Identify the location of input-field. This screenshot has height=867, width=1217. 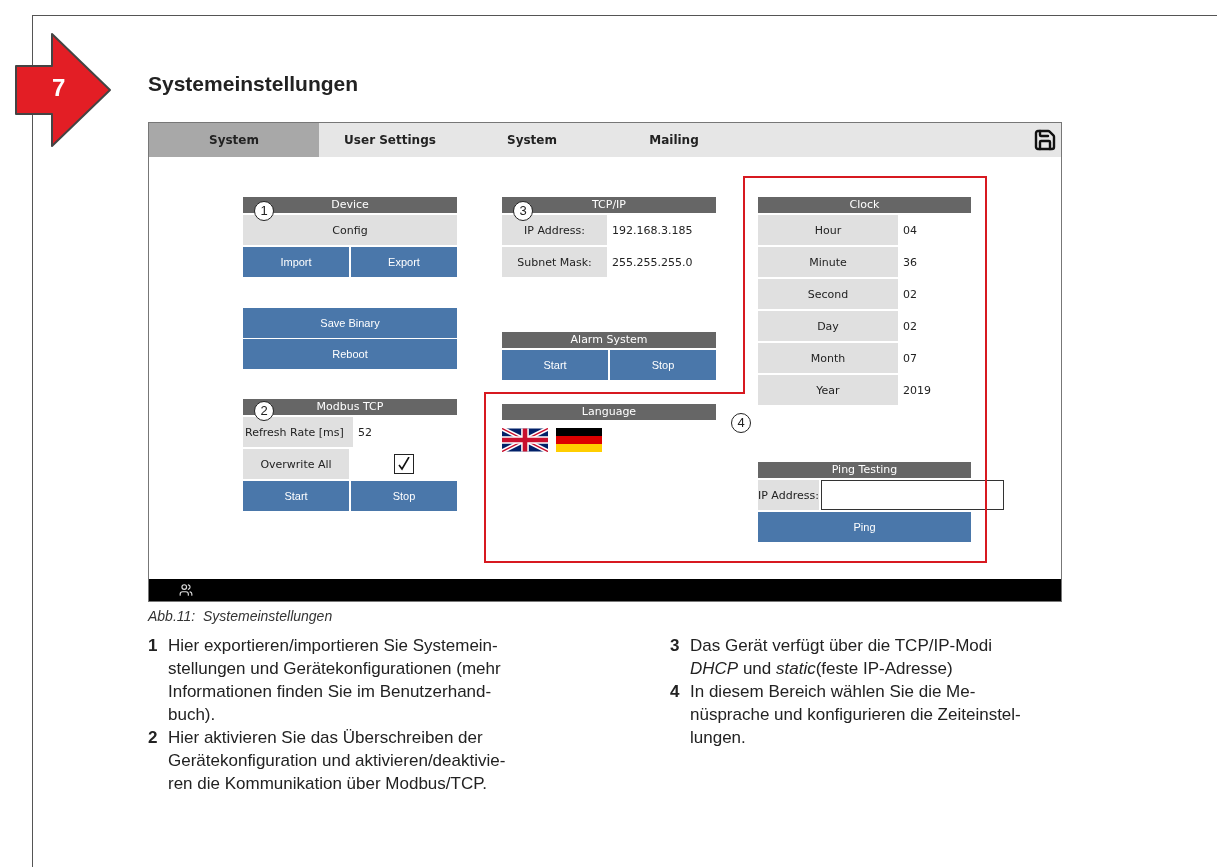
(912, 495).